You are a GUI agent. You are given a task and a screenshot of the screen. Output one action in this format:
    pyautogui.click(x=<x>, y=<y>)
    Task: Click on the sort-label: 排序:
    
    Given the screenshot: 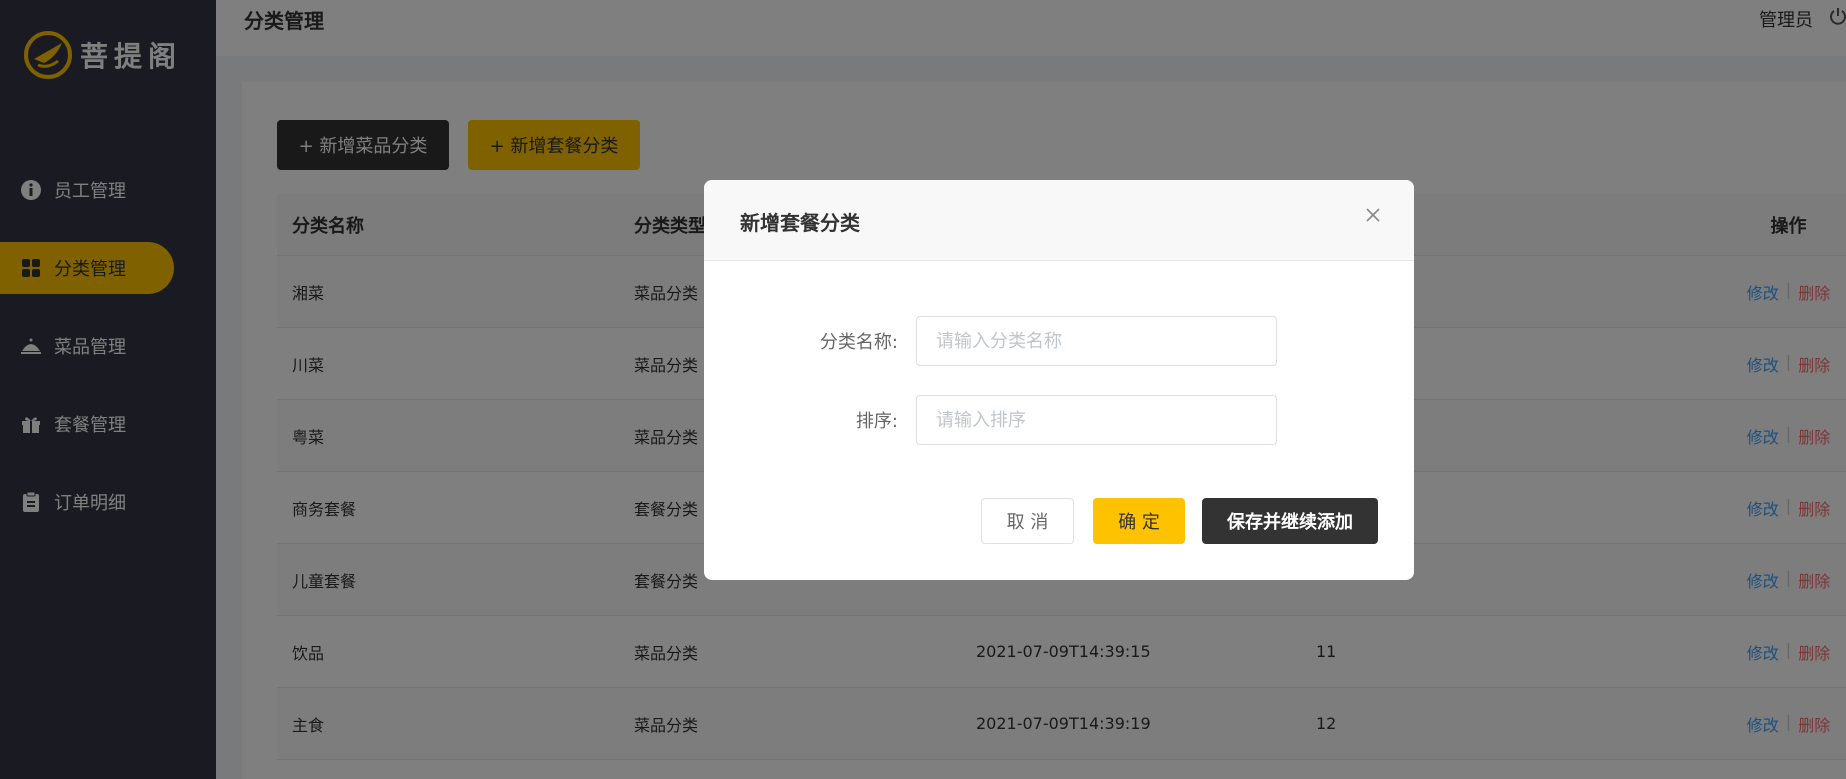 What is the action you would take?
    pyautogui.click(x=876, y=421)
    